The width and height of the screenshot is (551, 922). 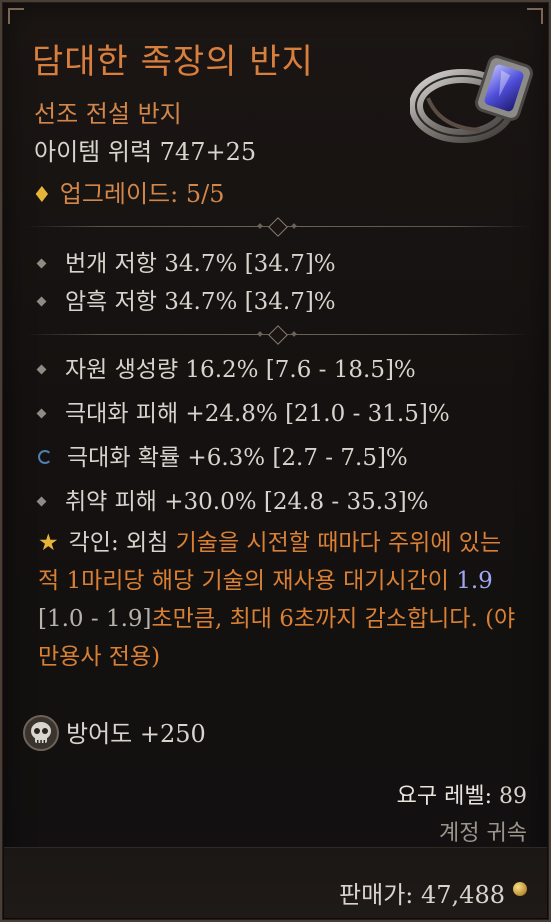 What do you see at coordinates (483, 833) in the screenshot?
I see `account-bound: 계정 귀속` at bounding box center [483, 833].